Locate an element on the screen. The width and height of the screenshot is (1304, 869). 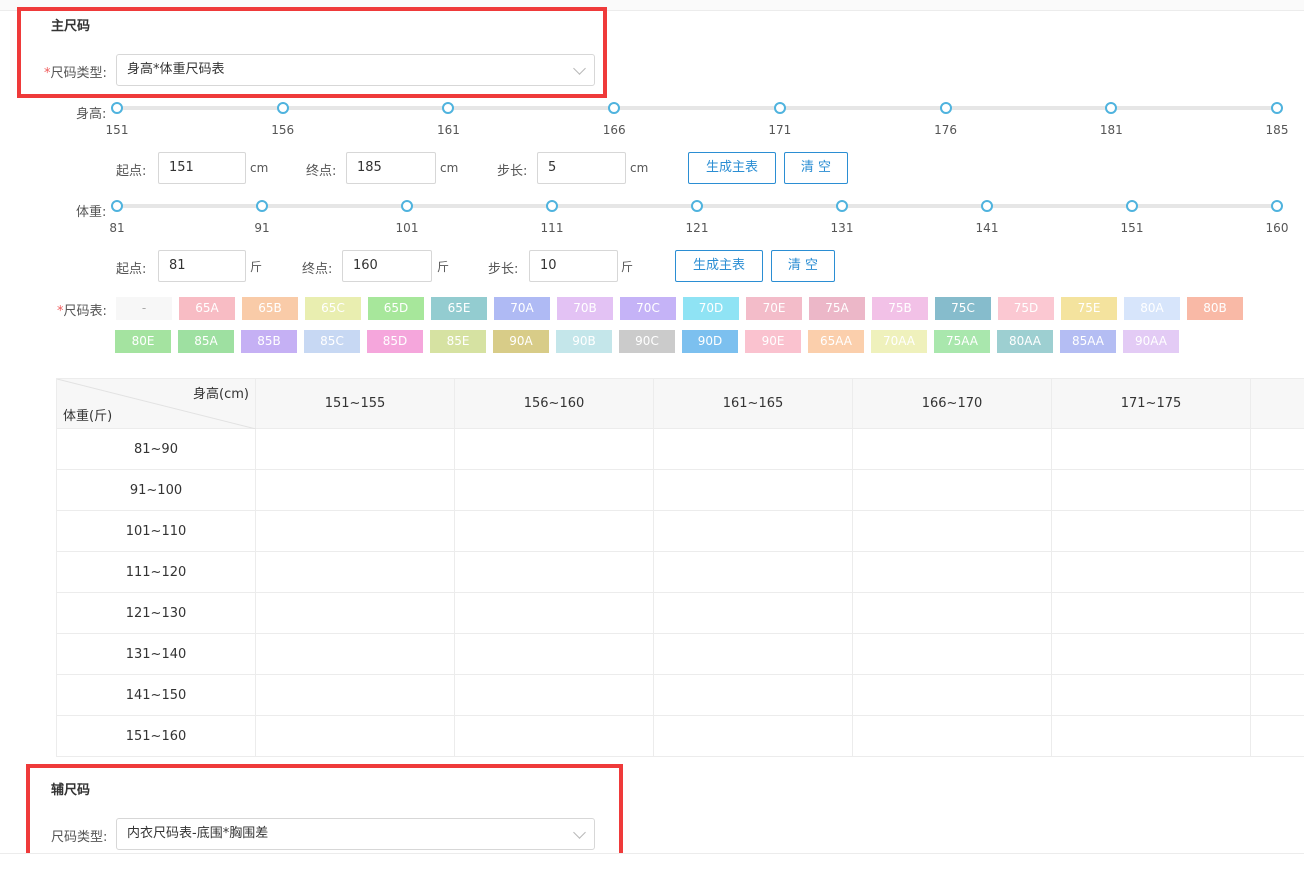
size-chip: 85C is located at coordinates (332, 341).